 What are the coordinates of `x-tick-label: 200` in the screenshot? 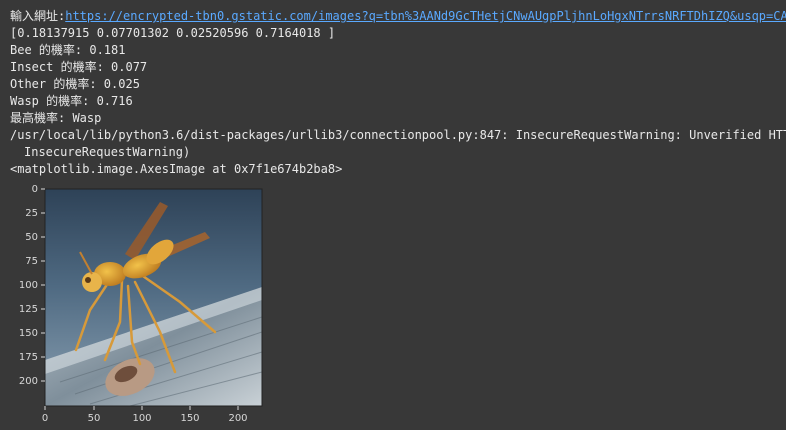 It's located at (237, 418).